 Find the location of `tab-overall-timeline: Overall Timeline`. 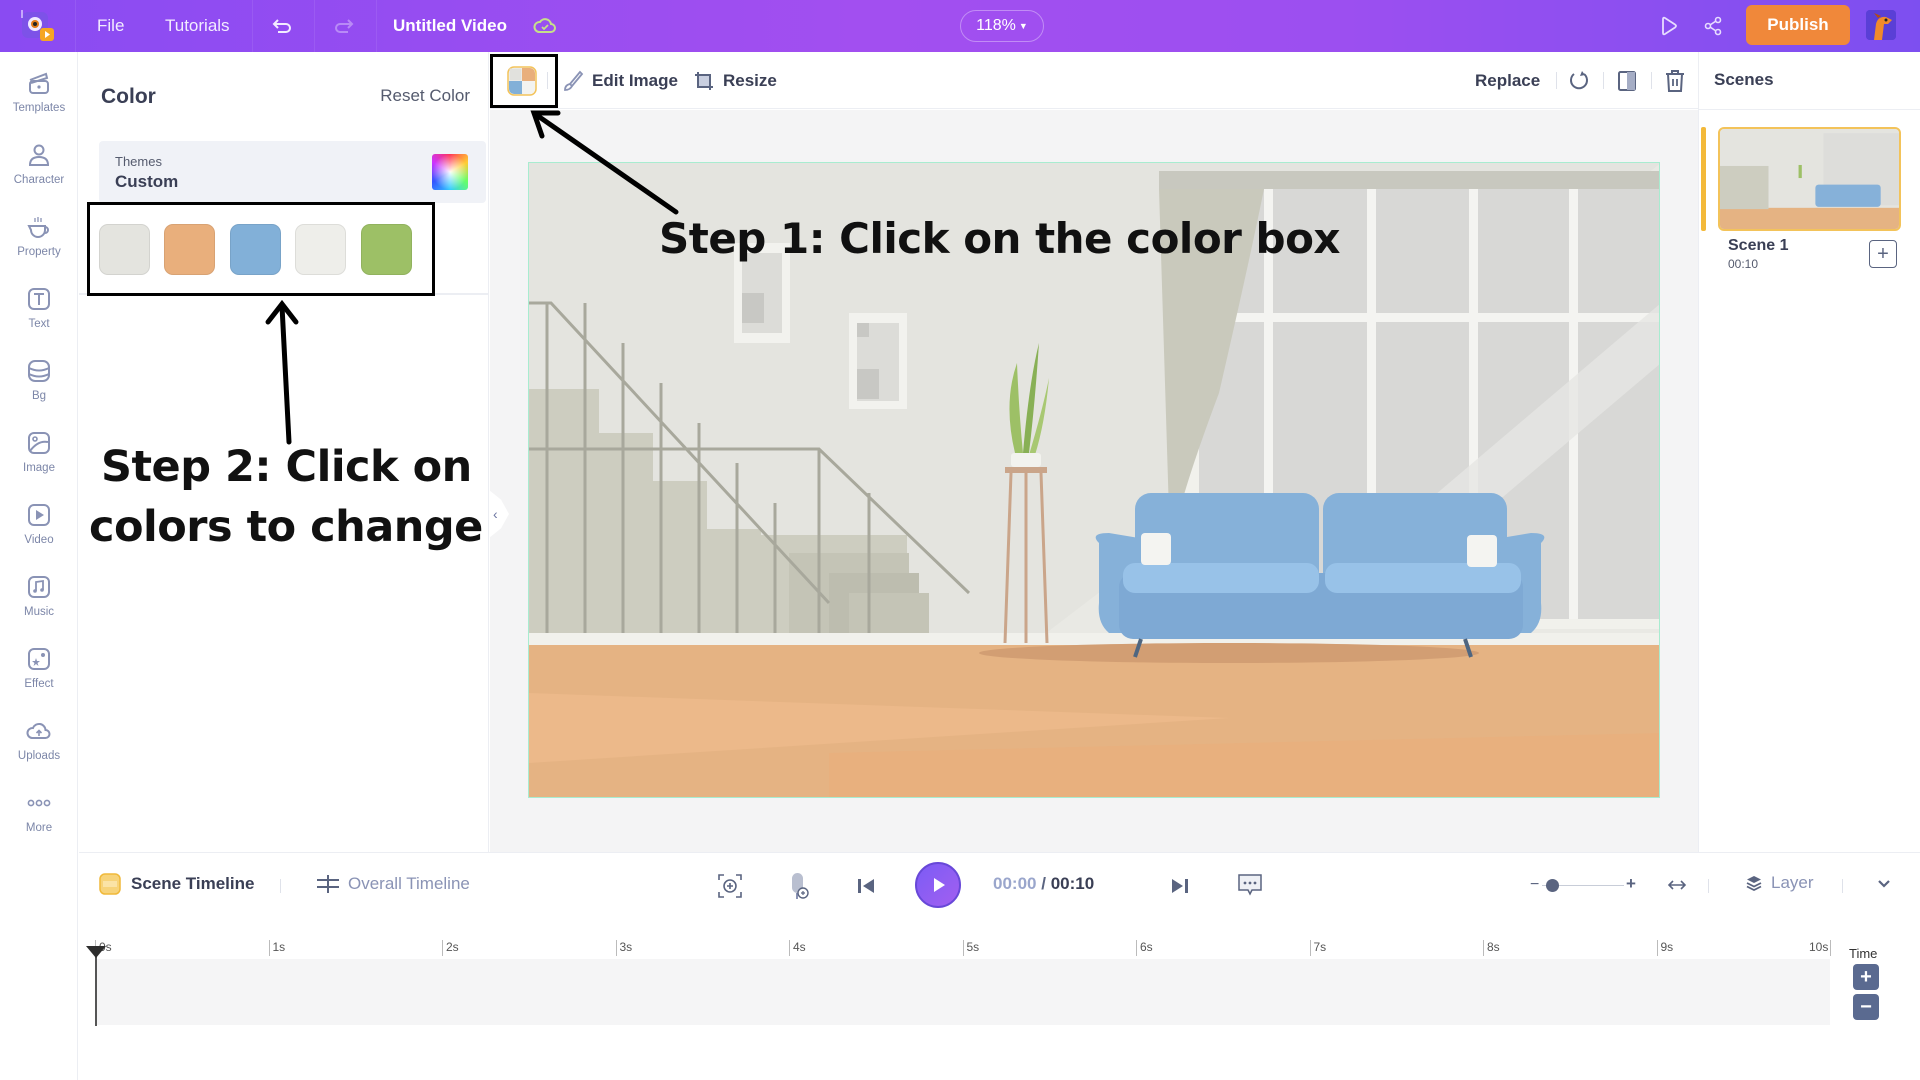

tab-overall-timeline: Overall Timeline is located at coordinates (393, 884).